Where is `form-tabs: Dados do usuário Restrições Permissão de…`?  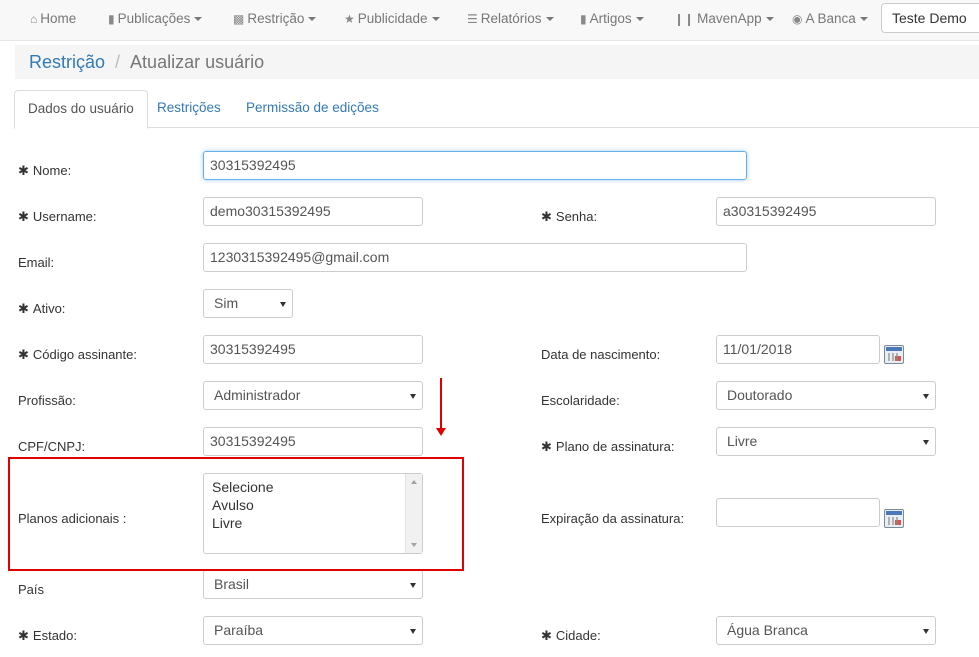
form-tabs: Dados do usuário Restrições Permissão de… is located at coordinates (496, 109).